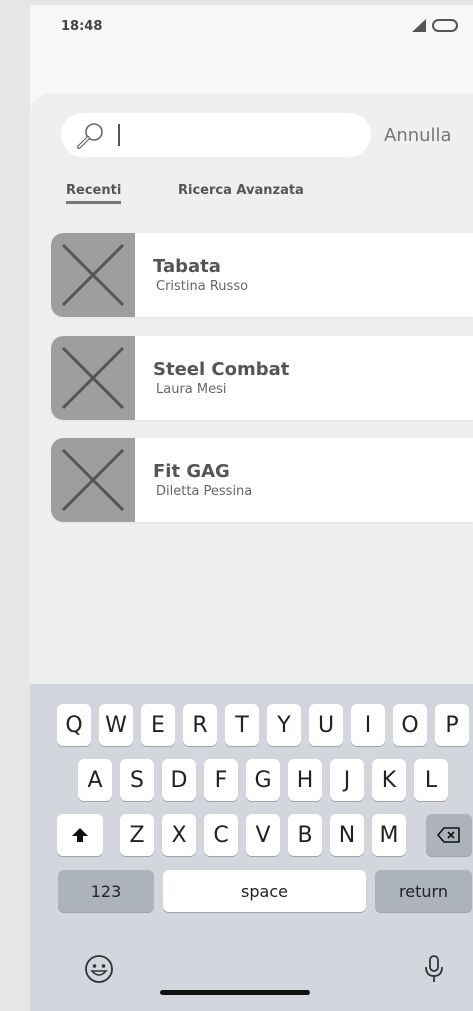 This screenshot has width=473, height=1011. I want to click on return-key: return, so click(423, 891).